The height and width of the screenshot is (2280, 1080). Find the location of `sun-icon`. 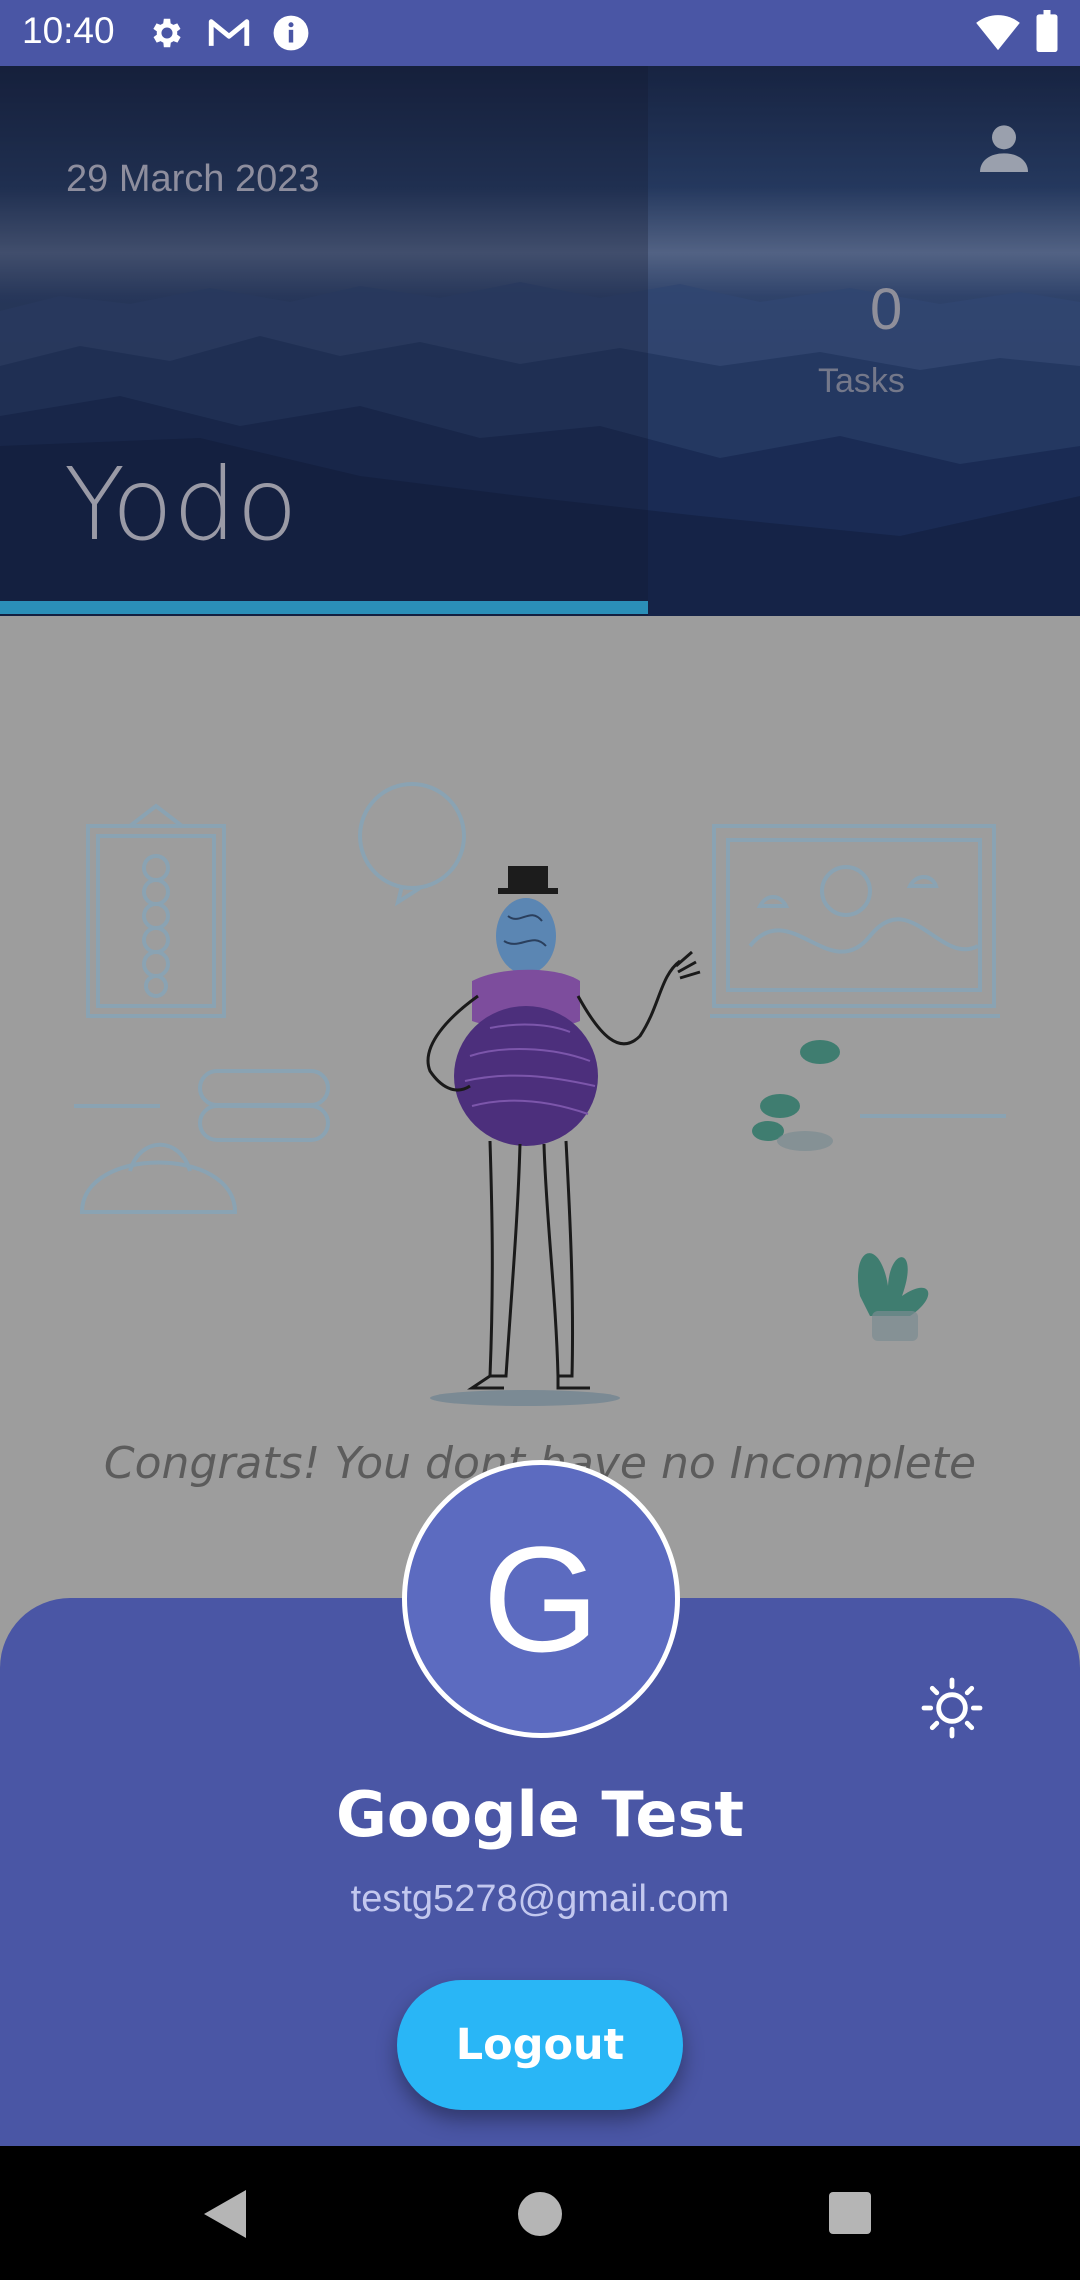

sun-icon is located at coordinates (952, 1710).